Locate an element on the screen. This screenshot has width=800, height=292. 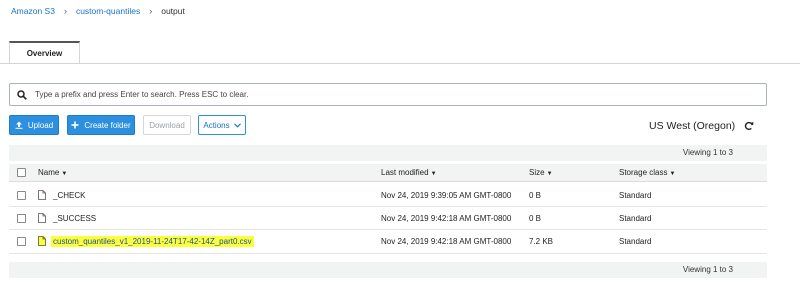
search-box is located at coordinates (388, 94).